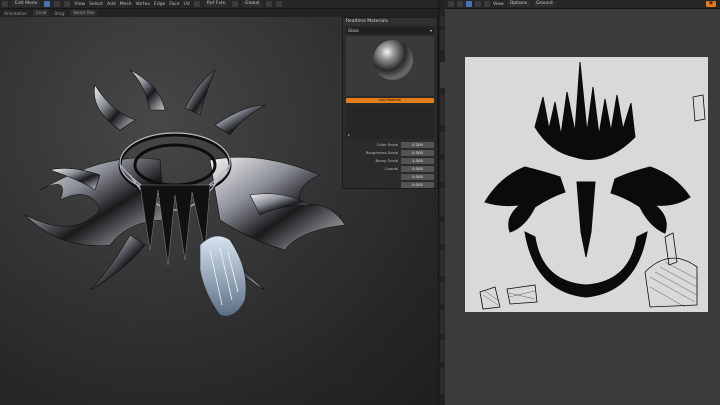 The height and width of the screenshot is (405, 720). I want to click on mode-dropdown: Edit Mode, so click(26, 4).